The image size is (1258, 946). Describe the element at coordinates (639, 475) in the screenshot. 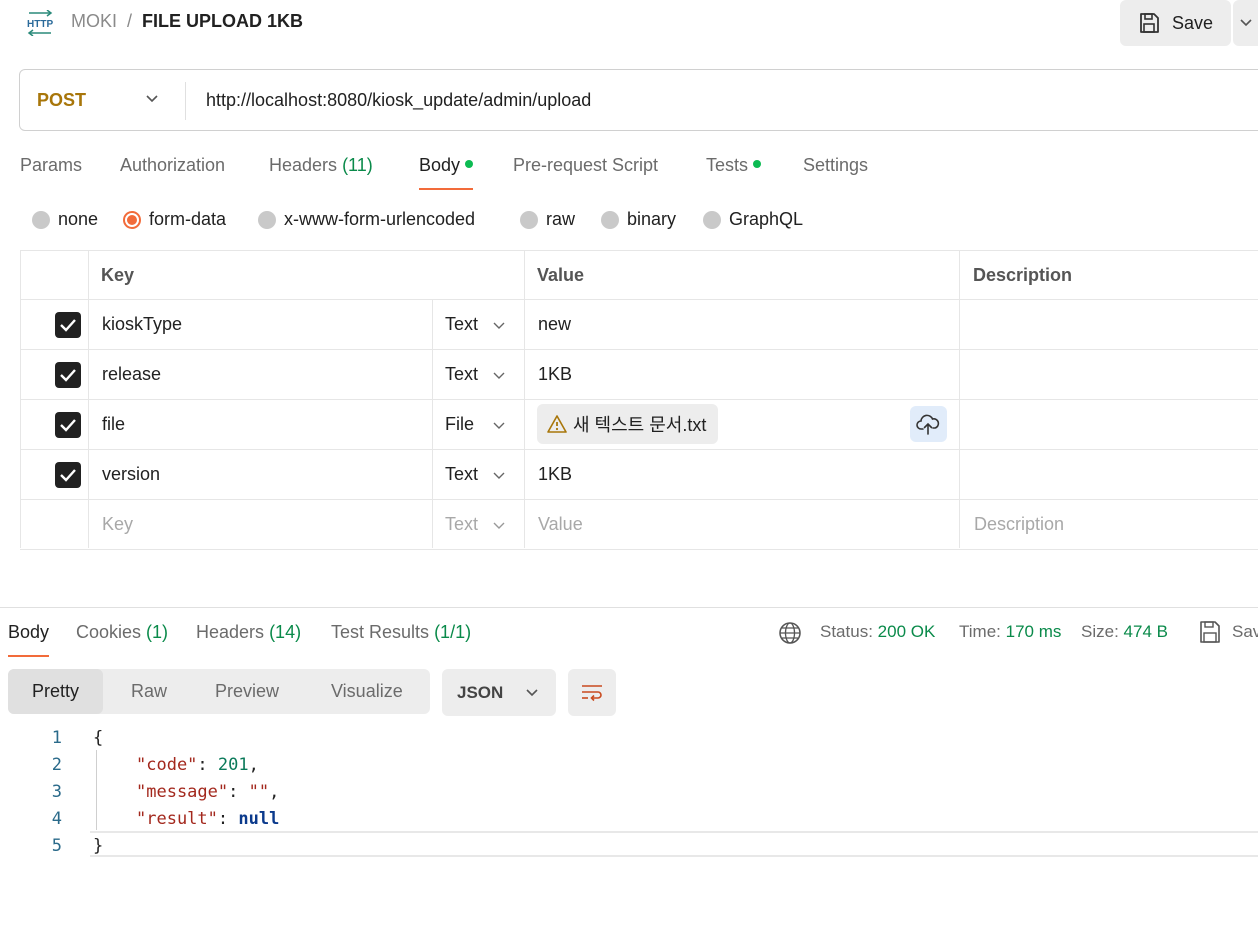

I see `table-row: version Text 1KB` at that location.